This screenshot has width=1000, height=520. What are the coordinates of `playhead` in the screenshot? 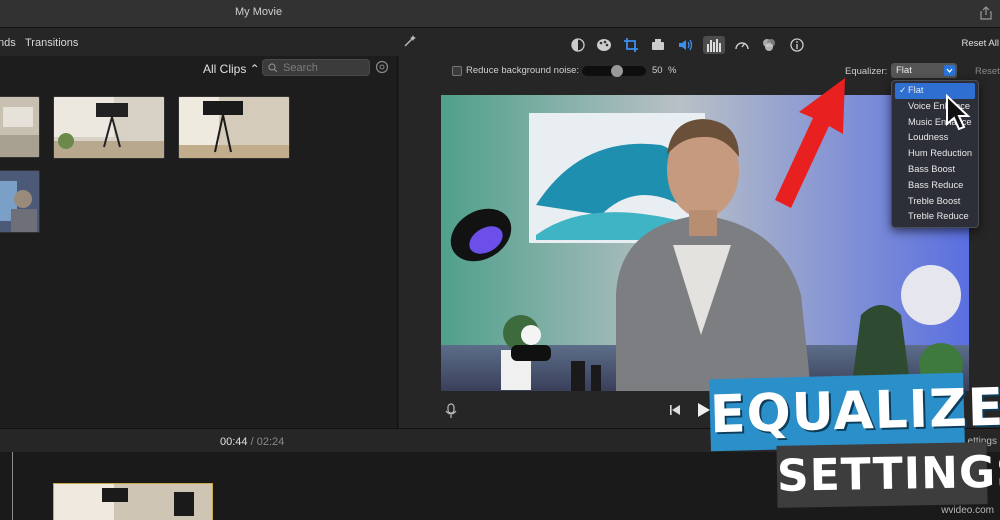 It's located at (12, 486).